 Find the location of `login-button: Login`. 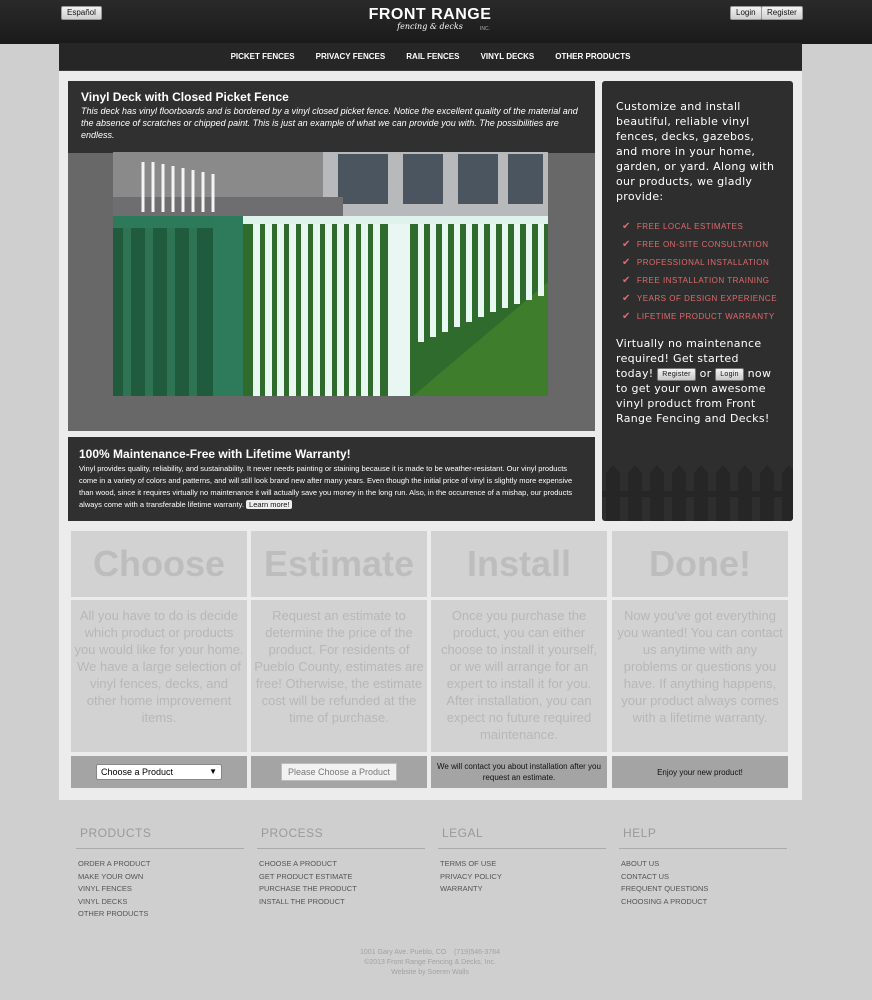

login-button: Login is located at coordinates (746, 13).